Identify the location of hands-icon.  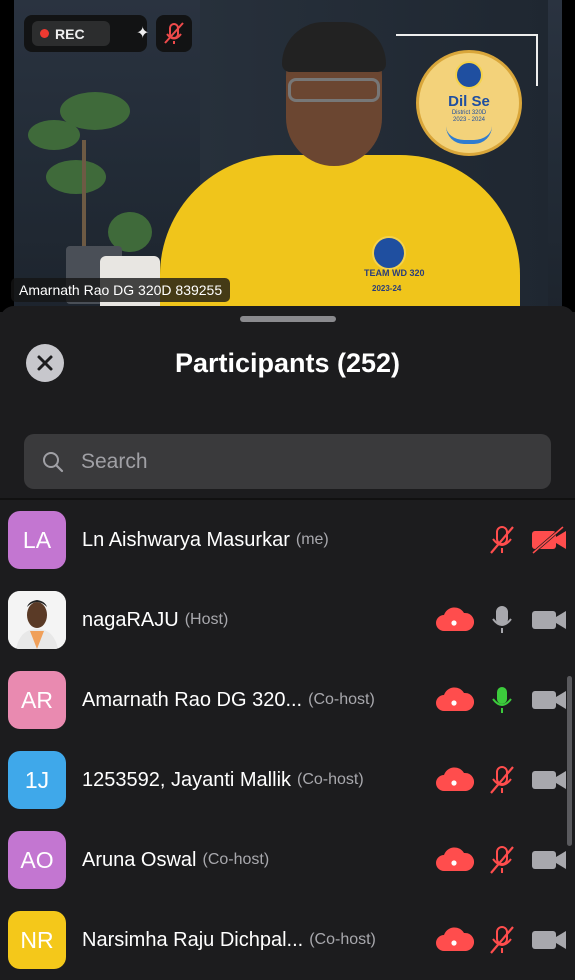
(469, 135).